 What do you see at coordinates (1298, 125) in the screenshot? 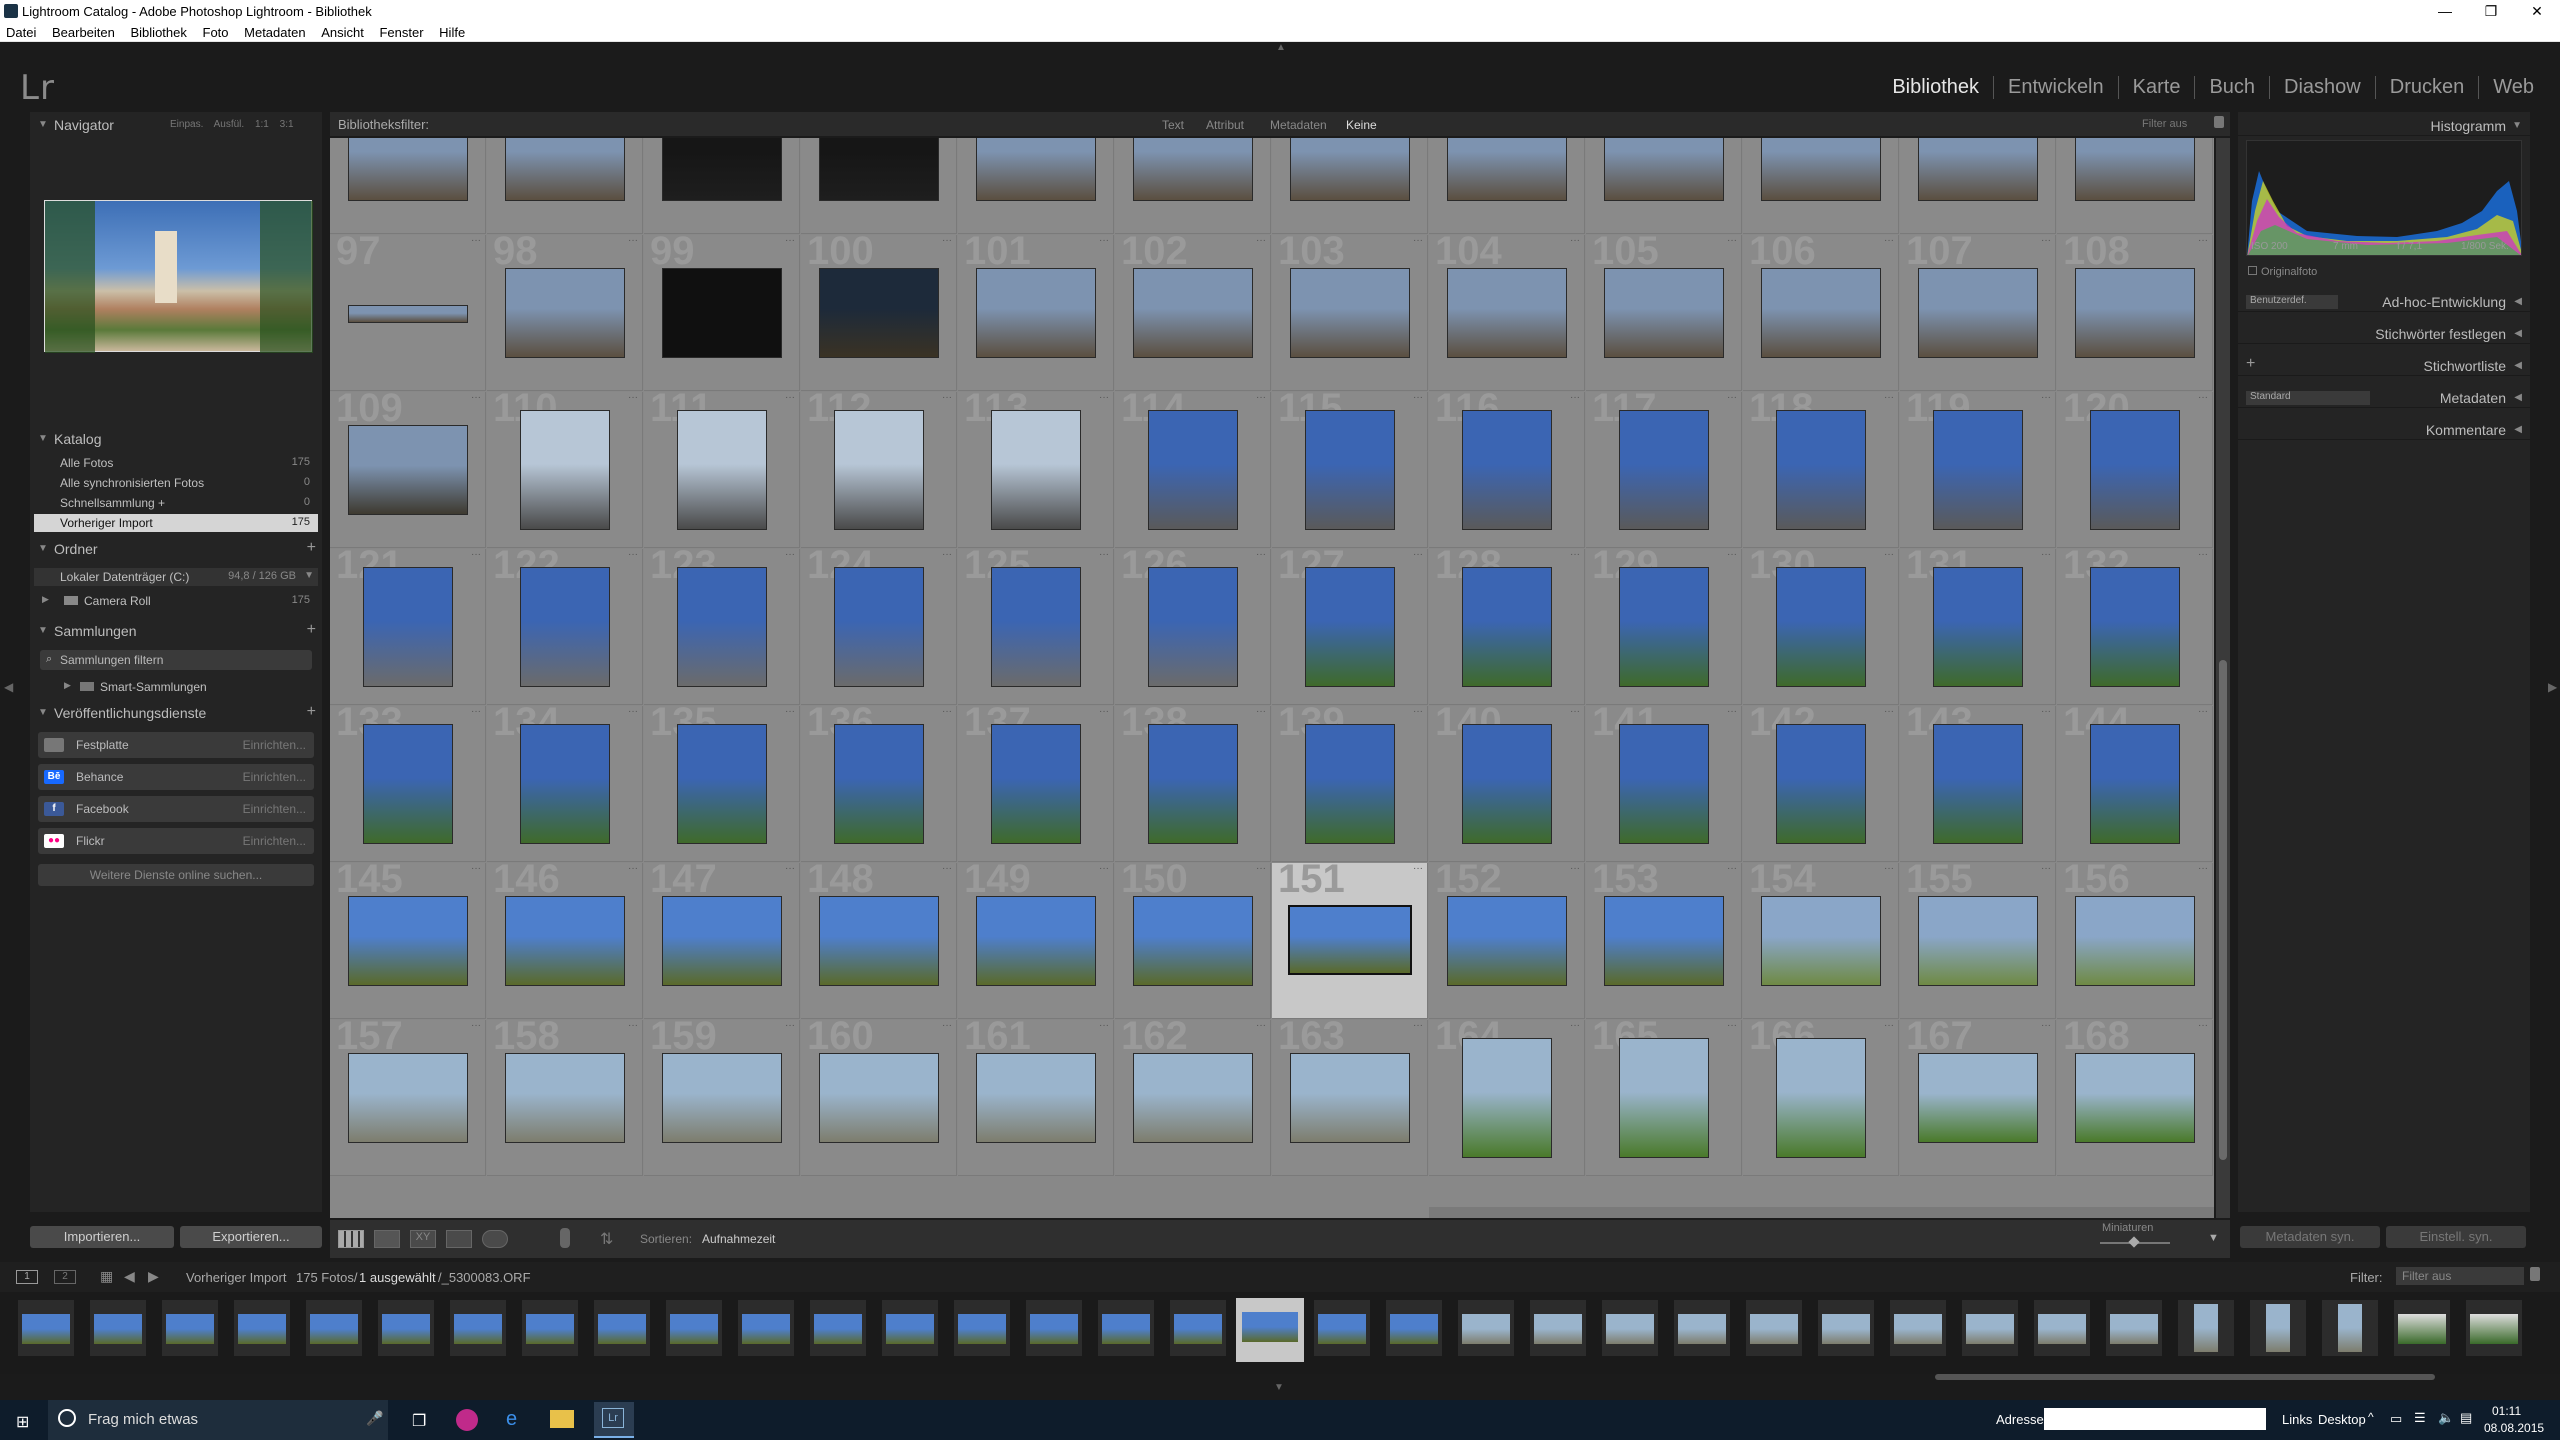
I see `filter-tab-metadata: Metadaten` at bounding box center [1298, 125].